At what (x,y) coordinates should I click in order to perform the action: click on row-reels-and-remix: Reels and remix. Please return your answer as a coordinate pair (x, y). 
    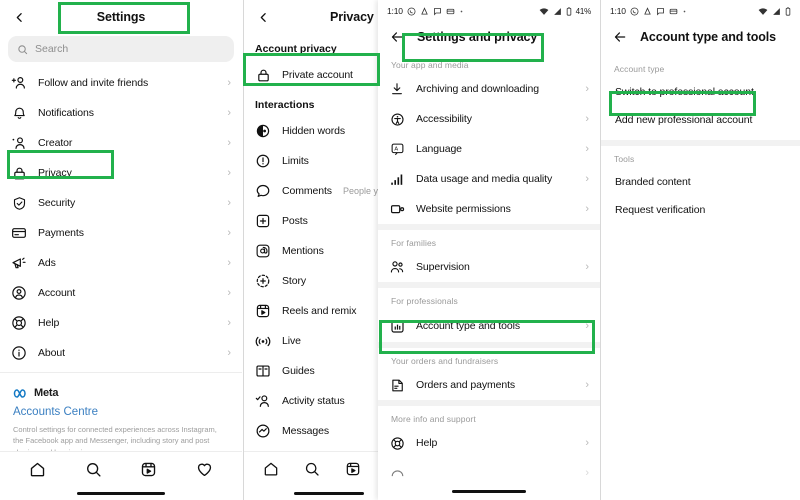
    Looking at the image, I should click on (312, 311).